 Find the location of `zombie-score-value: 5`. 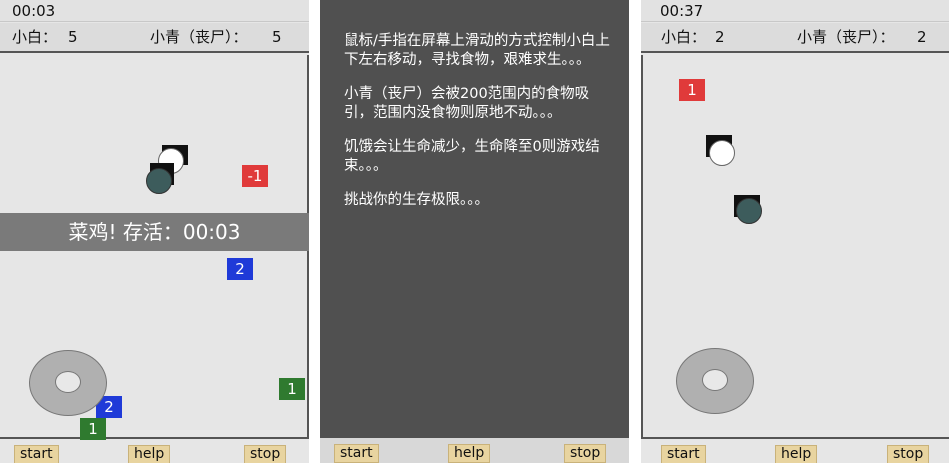

zombie-score-value: 5 is located at coordinates (277, 37).